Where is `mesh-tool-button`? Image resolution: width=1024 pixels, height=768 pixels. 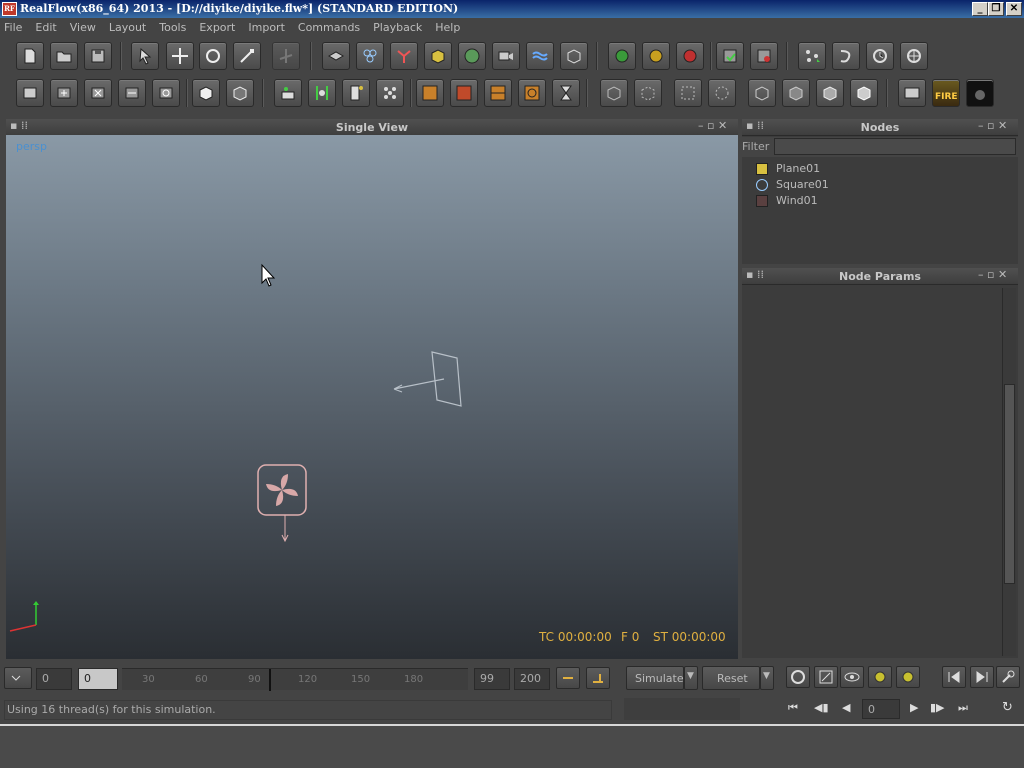
mesh-tool-button is located at coordinates (288, 93).